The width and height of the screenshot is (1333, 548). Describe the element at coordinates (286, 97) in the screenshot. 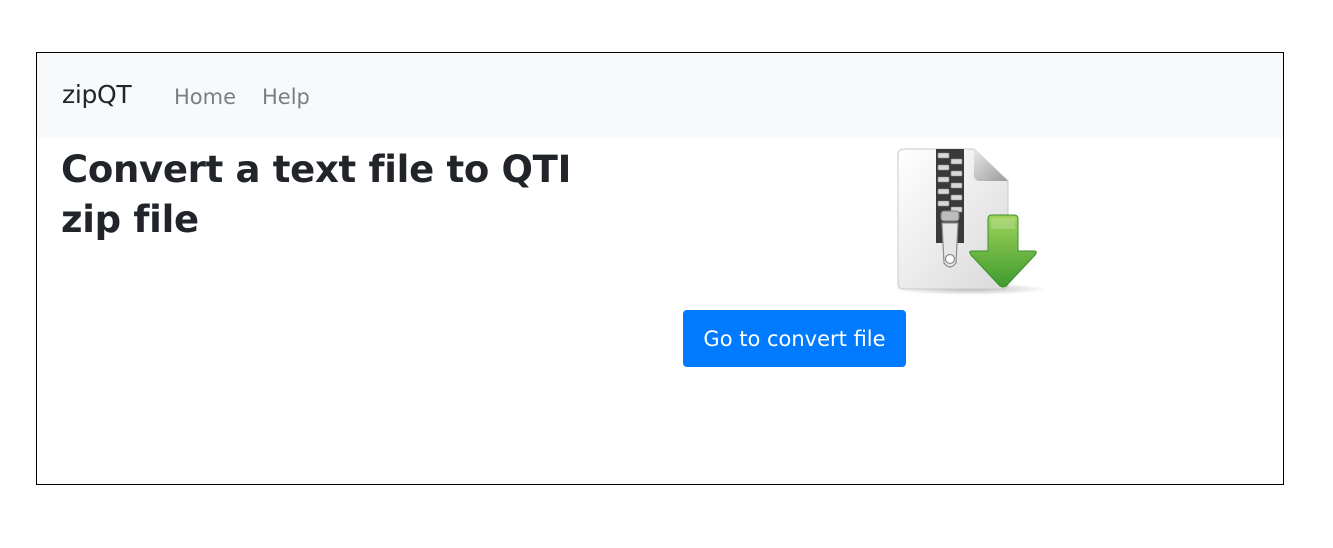

I see `nav-link-help: Help` at that location.